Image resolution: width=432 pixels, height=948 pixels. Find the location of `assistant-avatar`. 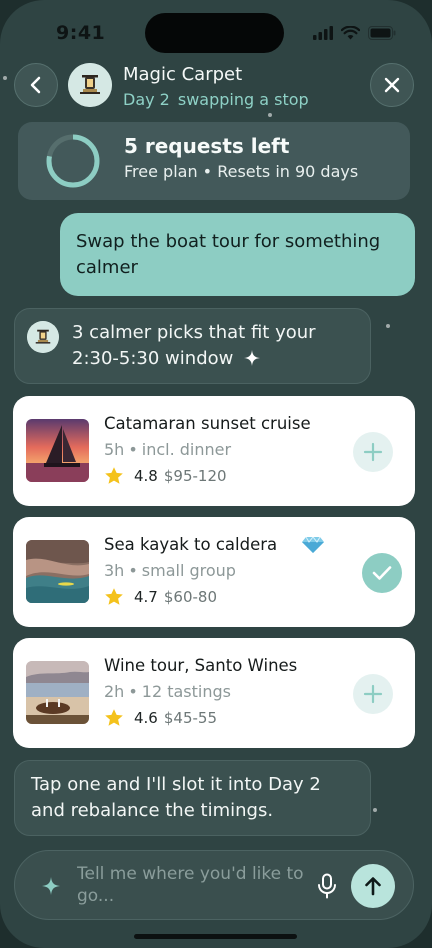

assistant-avatar is located at coordinates (90, 85).